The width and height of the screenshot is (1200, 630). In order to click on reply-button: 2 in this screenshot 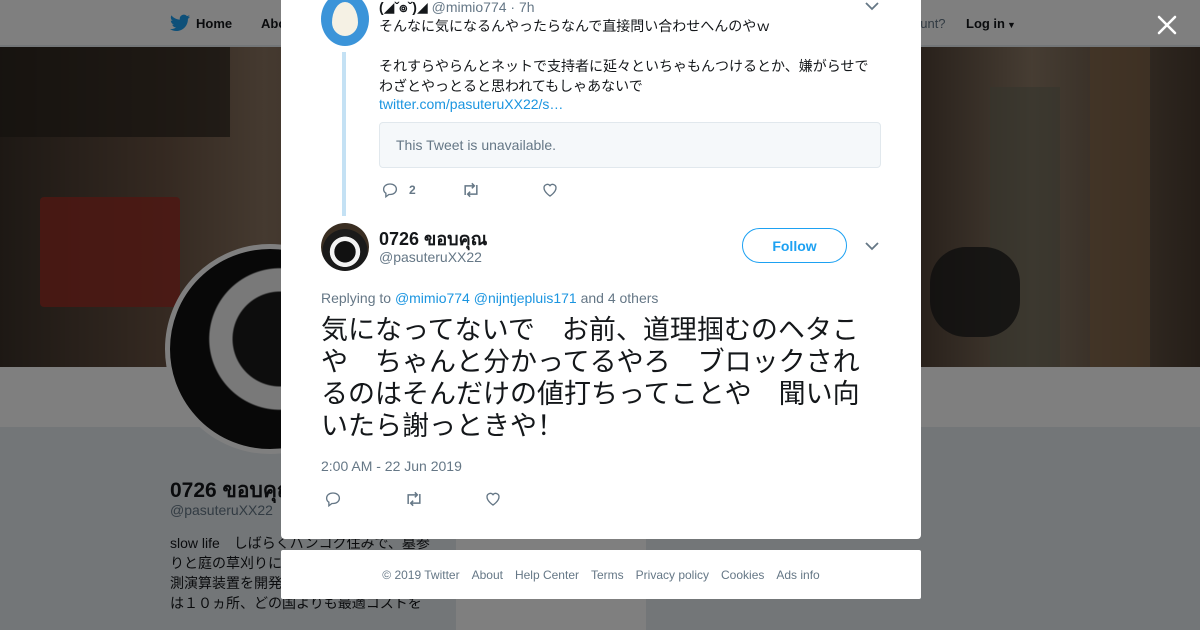, I will do `click(421, 190)`.